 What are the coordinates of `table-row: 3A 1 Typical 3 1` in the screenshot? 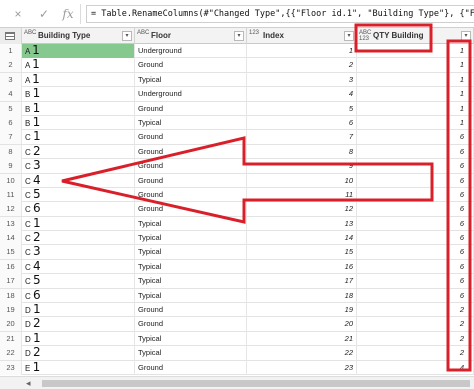 It's located at (237, 80).